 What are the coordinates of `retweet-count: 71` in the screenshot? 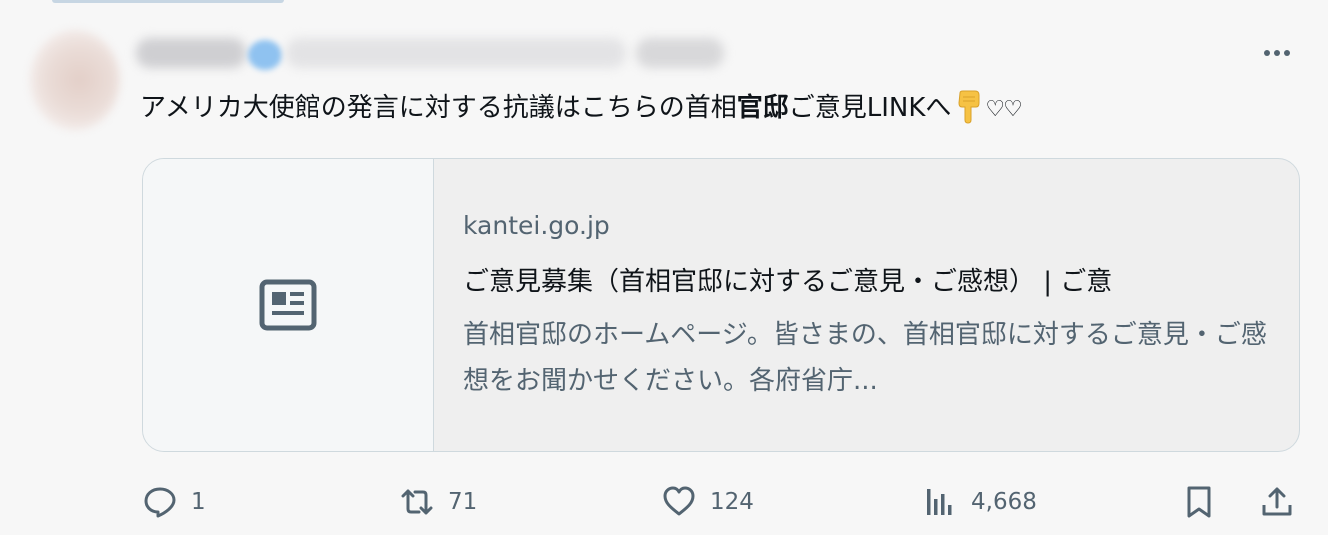 It's located at (463, 502).